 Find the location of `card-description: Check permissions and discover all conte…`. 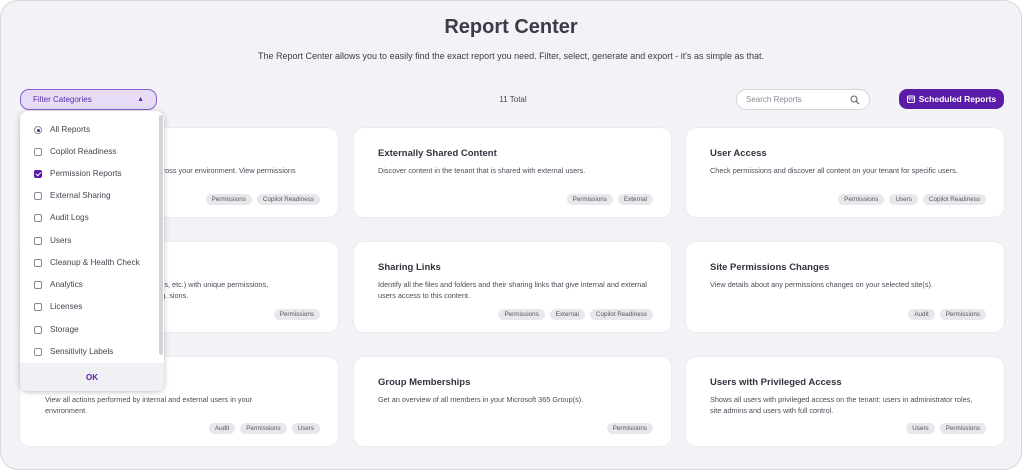

card-description: Check permissions and discover all conte… is located at coordinates (834, 170).